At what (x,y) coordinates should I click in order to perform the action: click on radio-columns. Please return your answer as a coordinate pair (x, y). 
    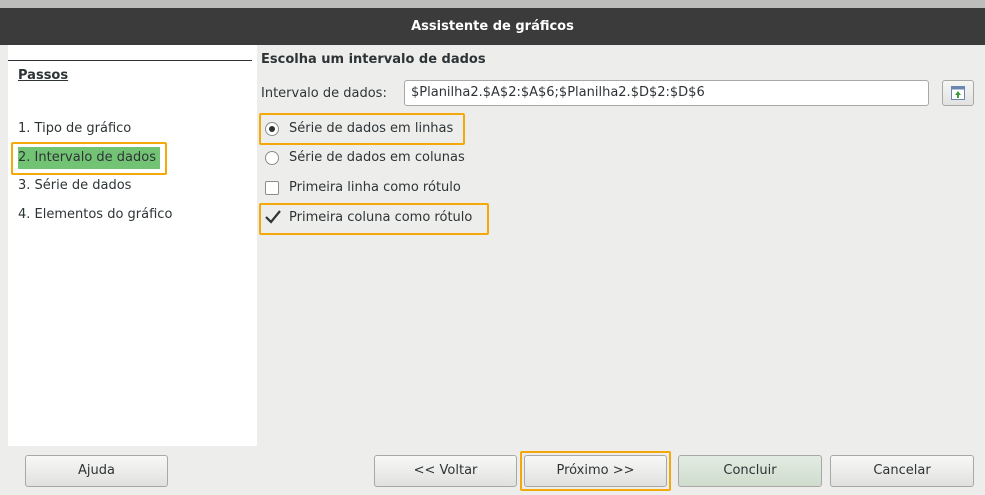
    Looking at the image, I should click on (272, 158).